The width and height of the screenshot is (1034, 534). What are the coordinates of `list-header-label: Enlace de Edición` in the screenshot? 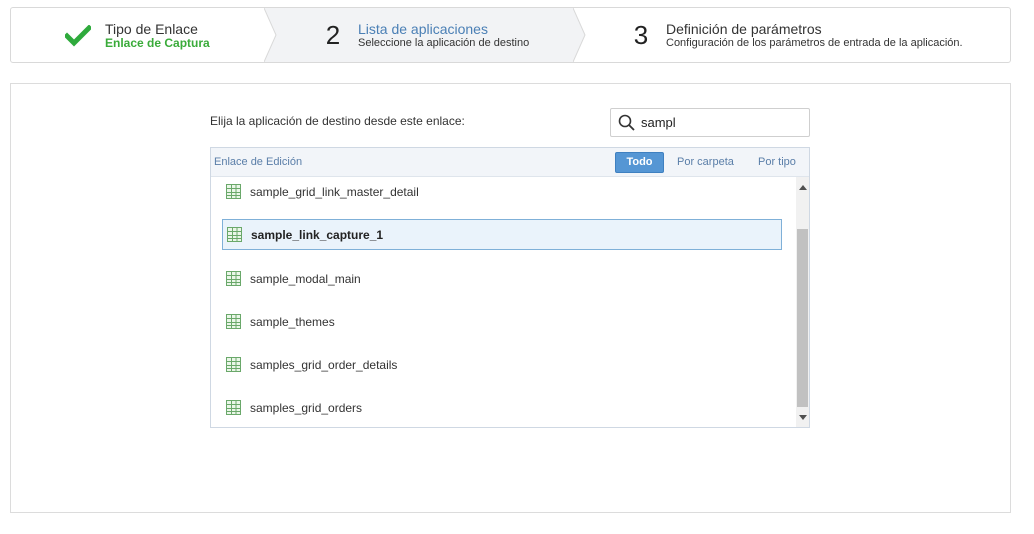 It's located at (258, 162).